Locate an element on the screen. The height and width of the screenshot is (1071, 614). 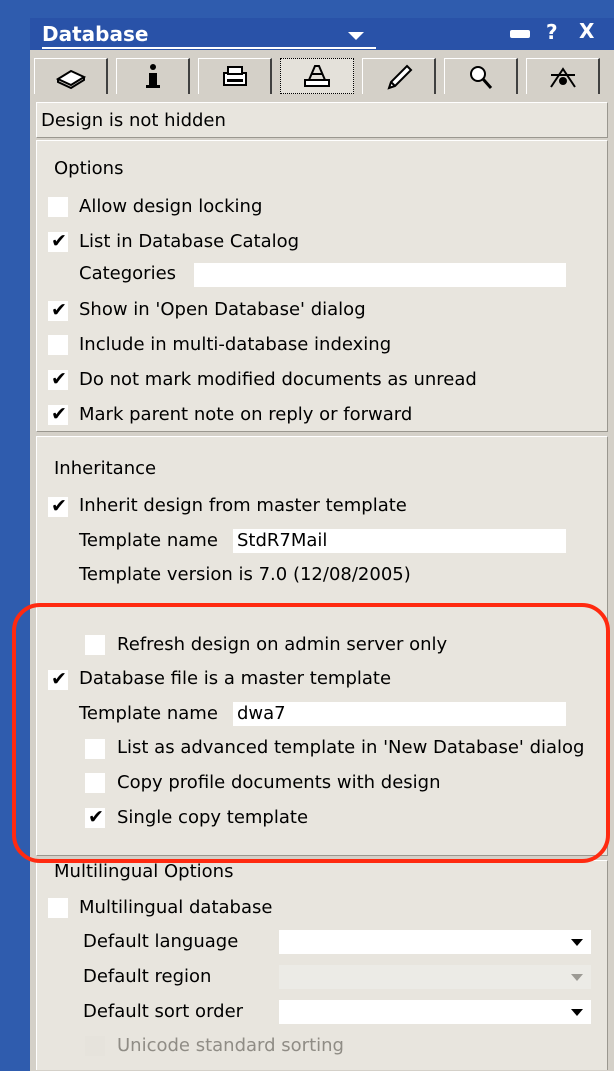
inherit-template-name-input: StdR7Mail is located at coordinates (399, 541).